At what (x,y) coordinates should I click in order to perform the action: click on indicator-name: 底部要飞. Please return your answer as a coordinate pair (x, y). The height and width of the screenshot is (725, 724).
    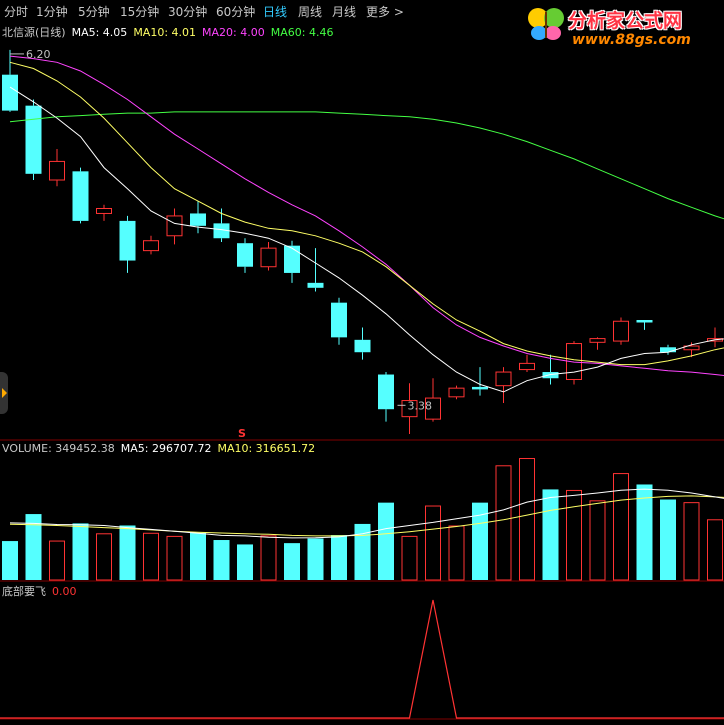
    Looking at the image, I should click on (24, 591).